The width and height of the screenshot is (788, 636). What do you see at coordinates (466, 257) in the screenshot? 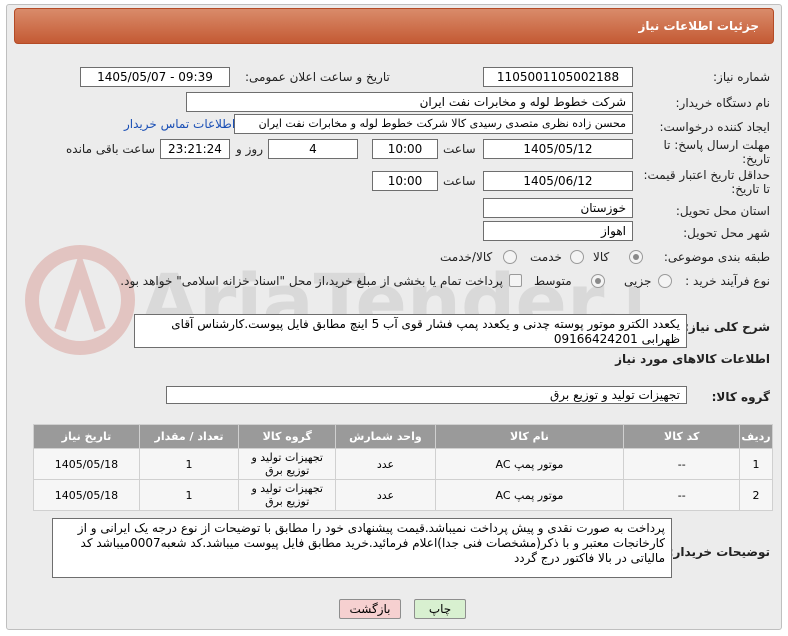
I see `category-option-both: کالا/خدمت` at bounding box center [466, 257].